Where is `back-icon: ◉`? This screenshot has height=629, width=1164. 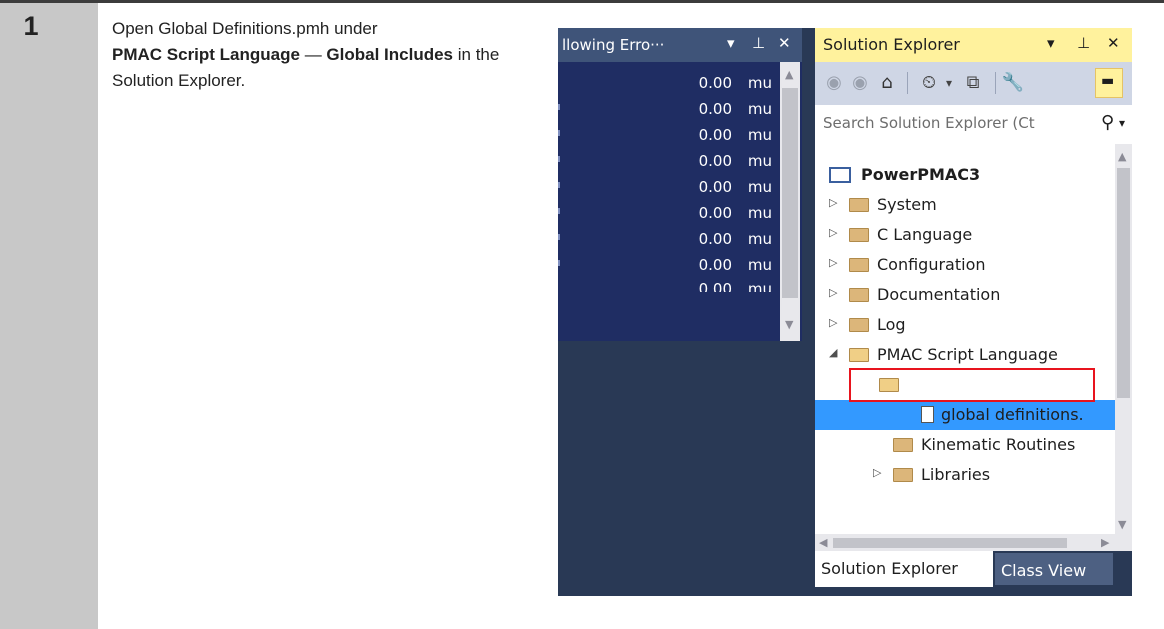
back-icon: ◉ is located at coordinates (834, 83).